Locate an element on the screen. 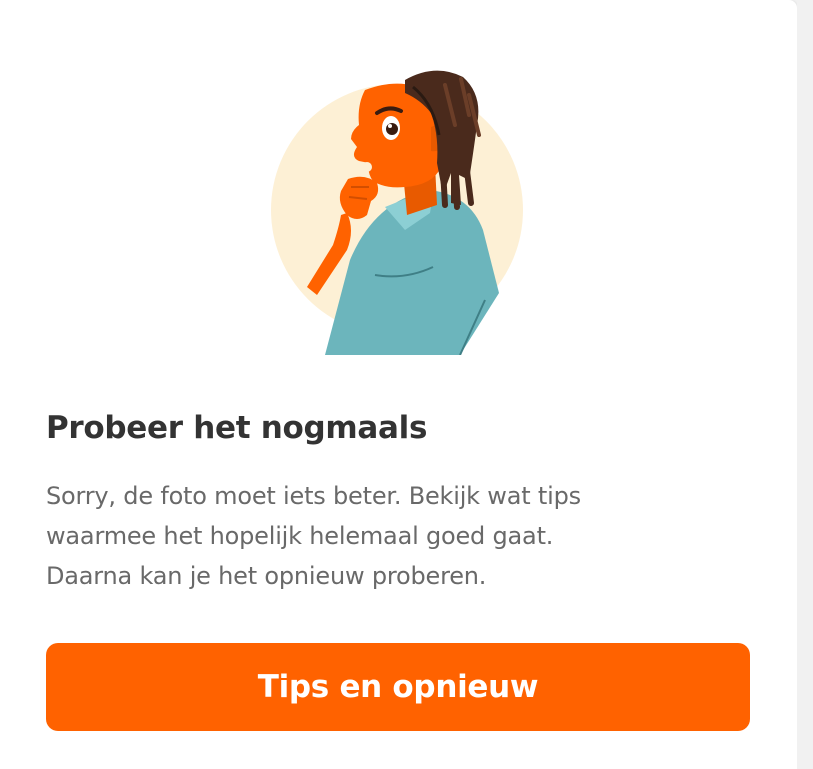 The width and height of the screenshot is (813, 769). message-line-3: Daarna kan je het opnieuw proberen. is located at coordinates (266, 576).